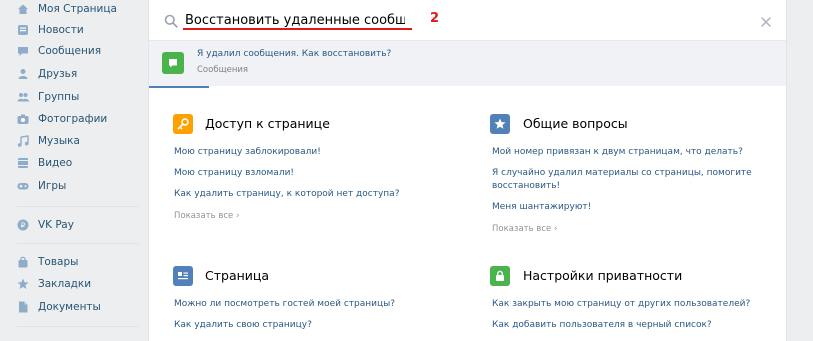 The height and width of the screenshot is (341, 813). Describe the element at coordinates (23, 262) in the screenshot. I see `bag-icon` at that location.